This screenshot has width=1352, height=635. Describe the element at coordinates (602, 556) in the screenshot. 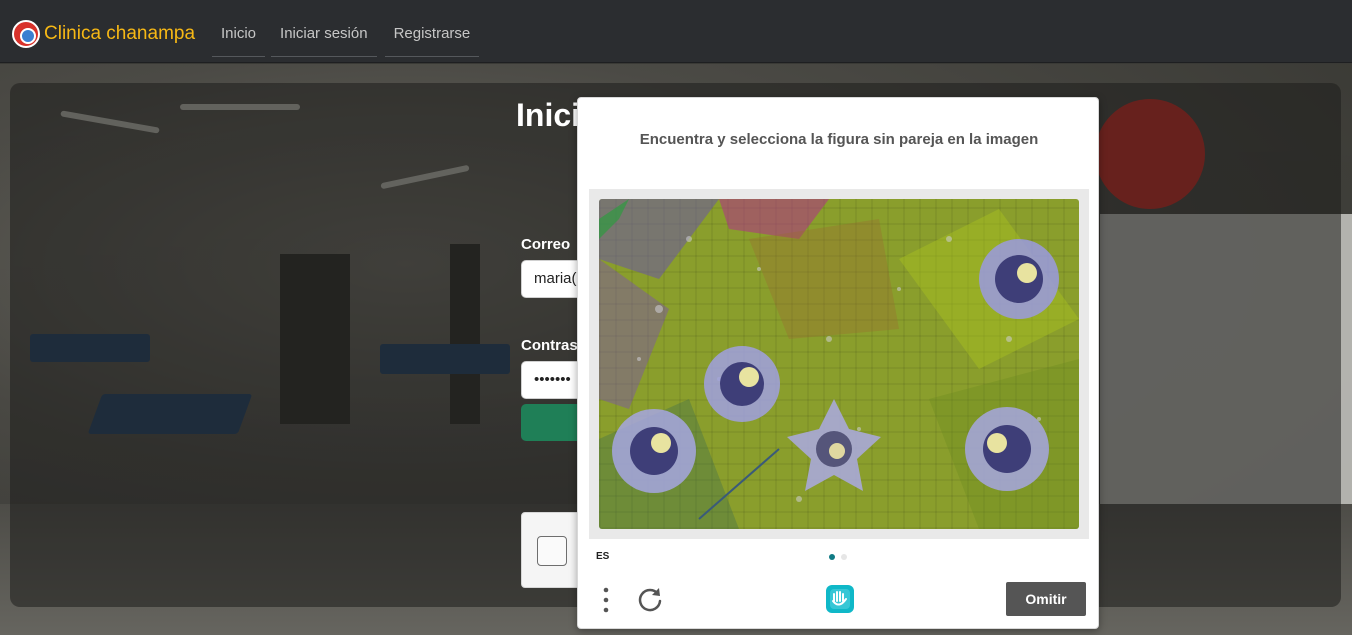

I see `language-selector: ES` at that location.